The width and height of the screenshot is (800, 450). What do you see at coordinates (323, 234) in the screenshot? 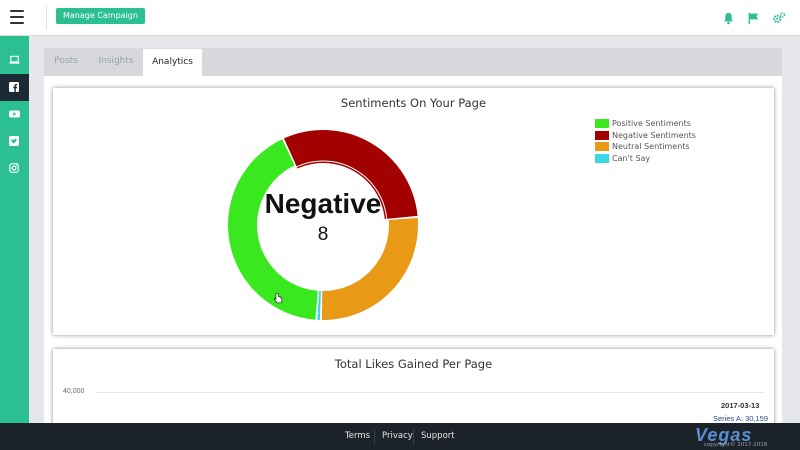
I see `donut-center-value: 8` at bounding box center [323, 234].